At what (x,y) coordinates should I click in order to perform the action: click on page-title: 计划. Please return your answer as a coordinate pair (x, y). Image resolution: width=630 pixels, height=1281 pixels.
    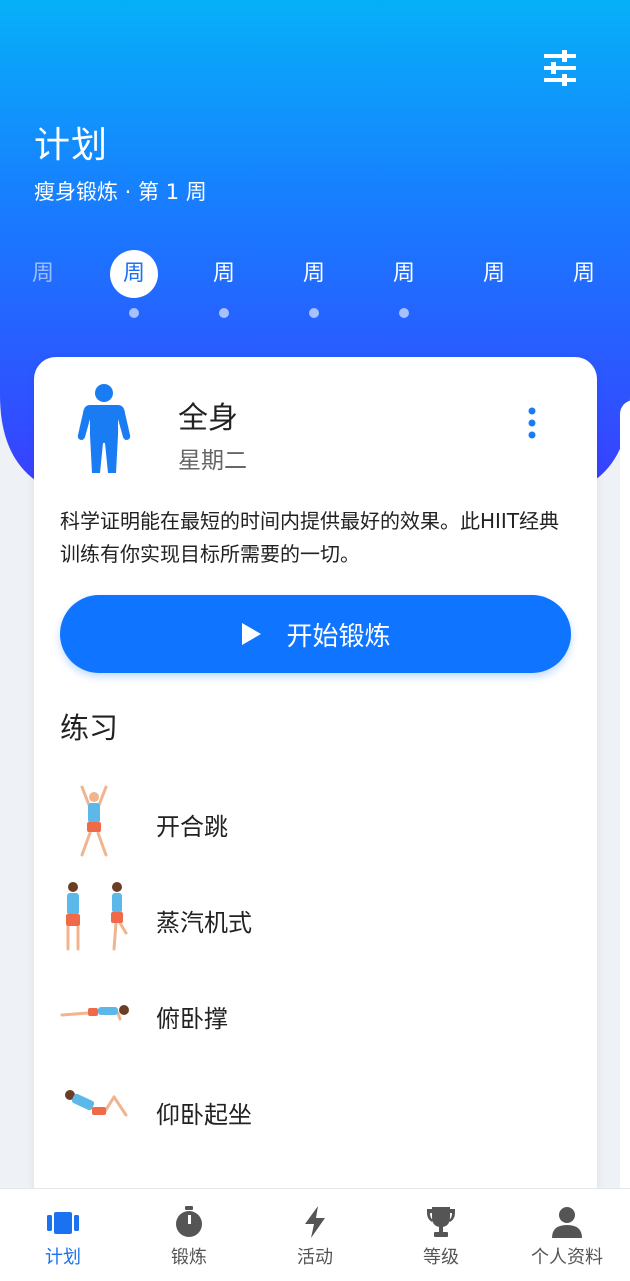
    Looking at the image, I should click on (71, 145).